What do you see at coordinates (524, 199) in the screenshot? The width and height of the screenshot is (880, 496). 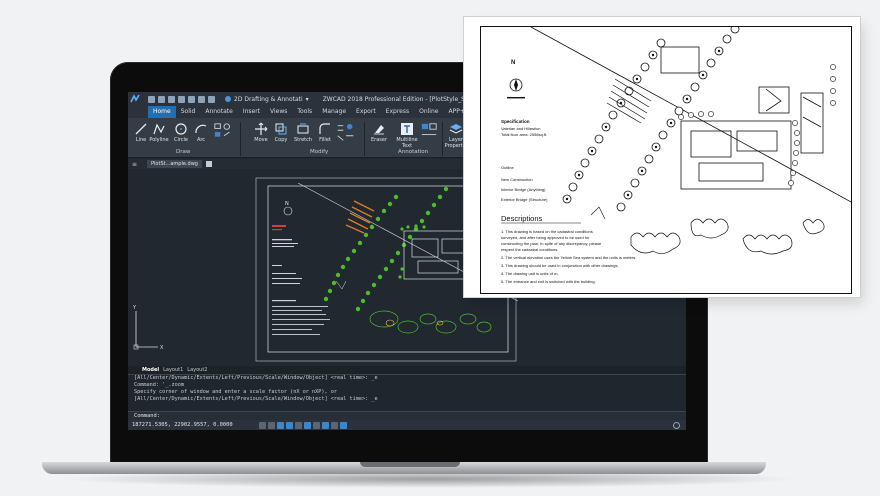 I see `legend-exterior-bridge: Exterior Bridge (Structure)` at bounding box center [524, 199].